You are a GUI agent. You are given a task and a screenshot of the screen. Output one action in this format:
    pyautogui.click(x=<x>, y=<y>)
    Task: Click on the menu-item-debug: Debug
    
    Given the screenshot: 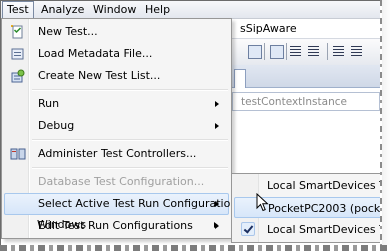 What is the action you would take?
    pyautogui.click(x=116, y=126)
    